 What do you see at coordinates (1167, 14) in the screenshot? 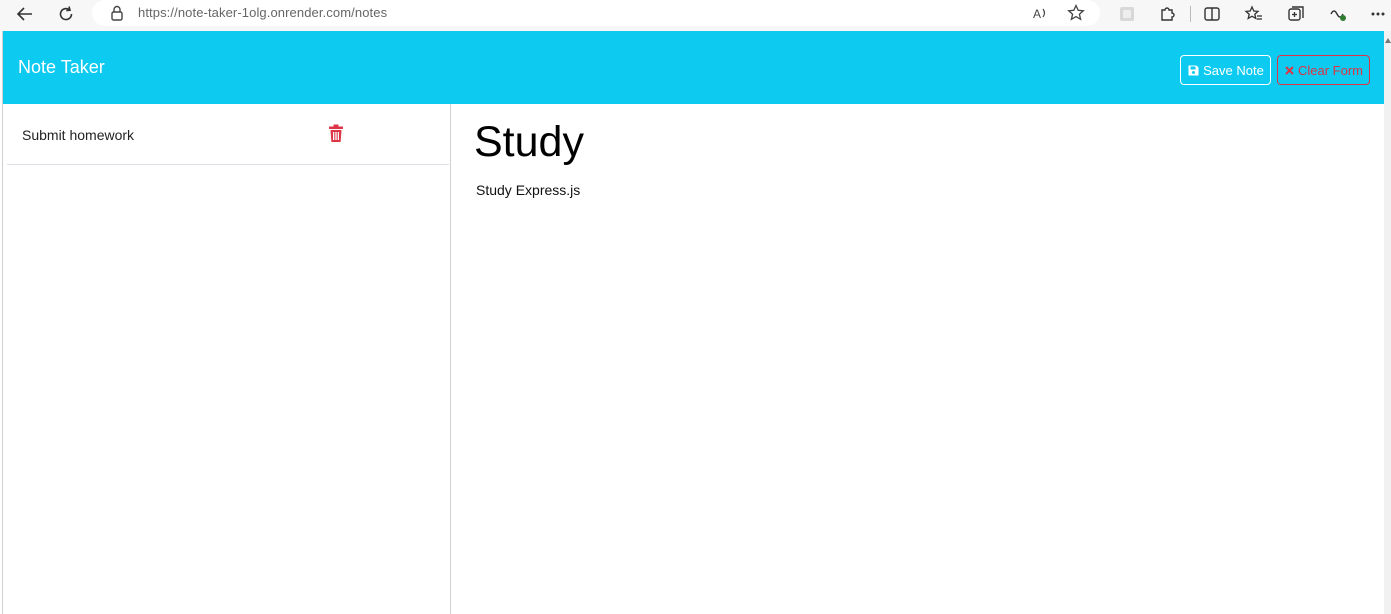
I see `puzzle-icon` at bounding box center [1167, 14].